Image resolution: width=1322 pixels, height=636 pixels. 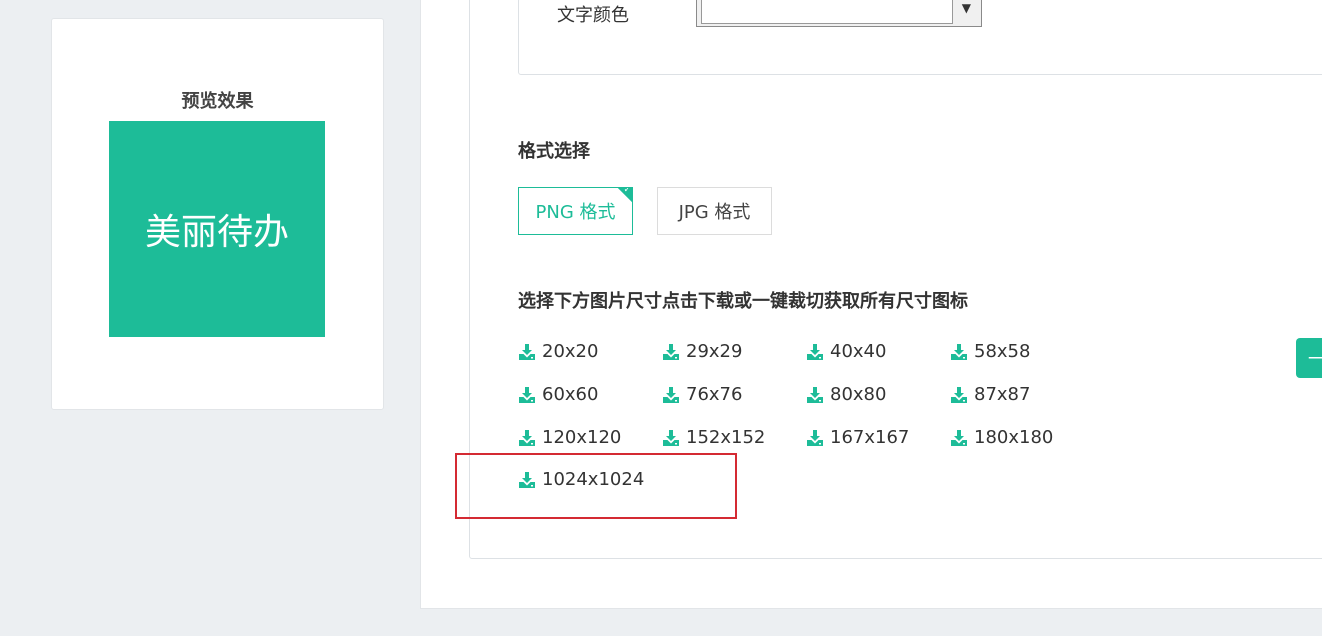 I want to click on jpg-format-label: JPG 格式, so click(x=714, y=212).